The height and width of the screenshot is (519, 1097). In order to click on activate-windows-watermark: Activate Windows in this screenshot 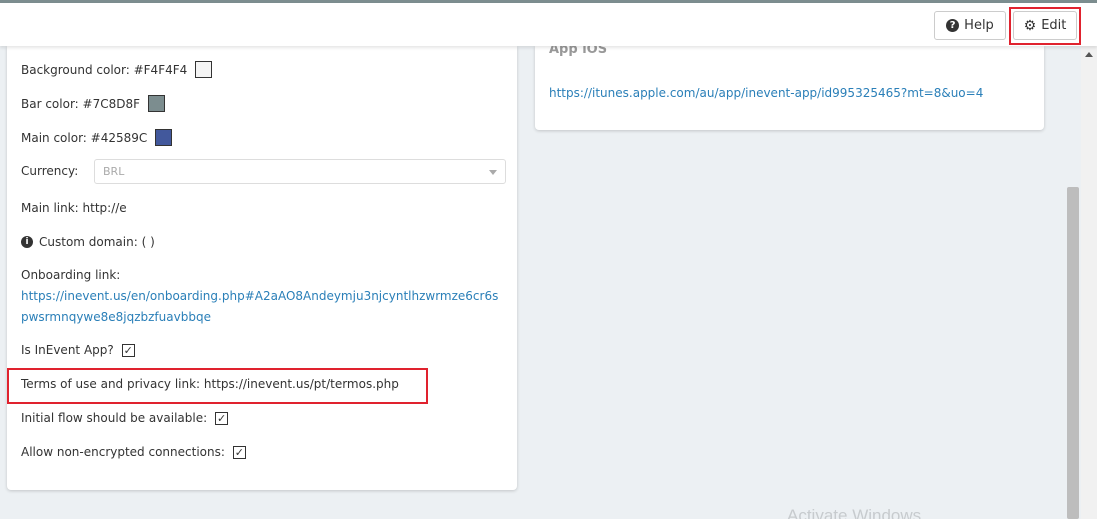, I will do `click(854, 512)`.